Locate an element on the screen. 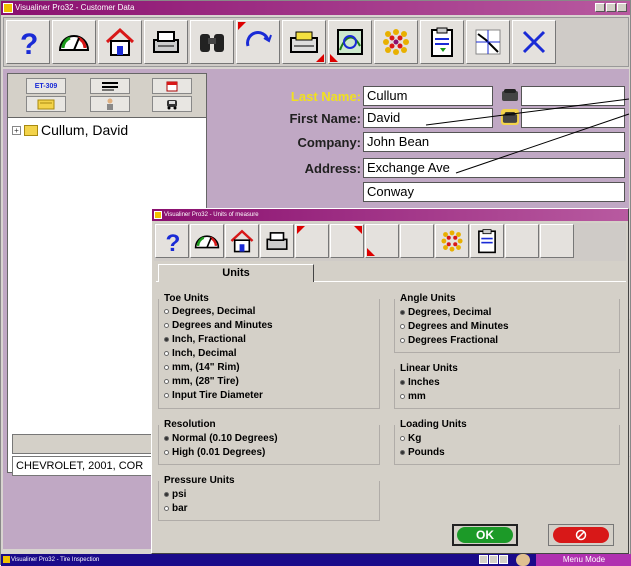  dialog-tab-strip: Units is located at coordinates (391, 273).